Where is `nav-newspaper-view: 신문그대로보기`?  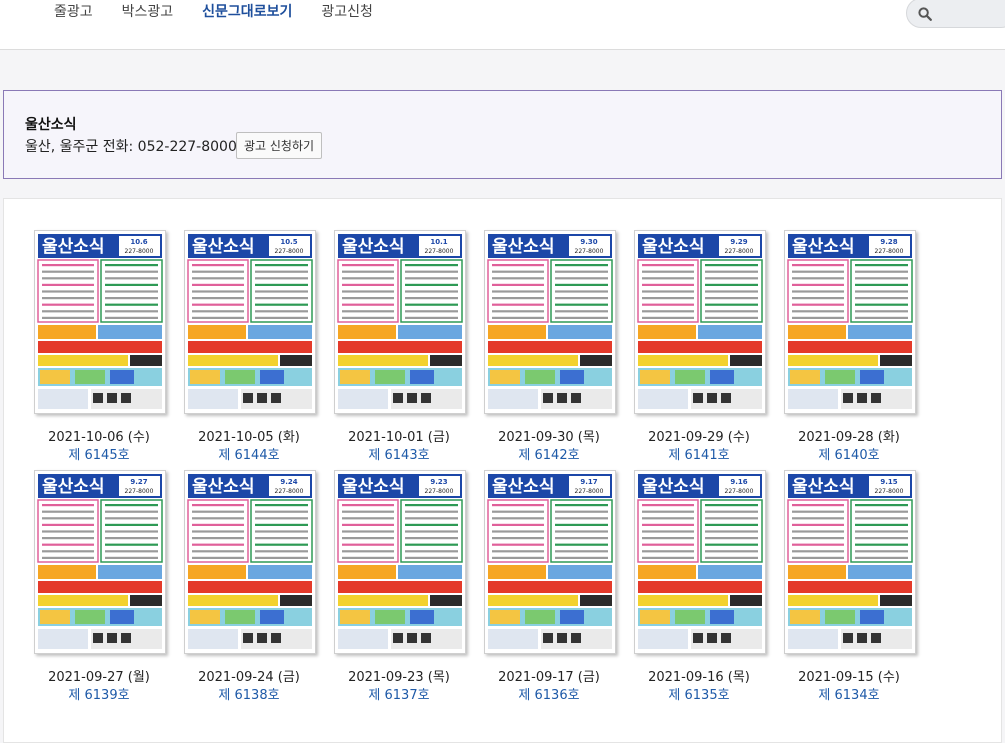
nav-newspaper-view: 신문그대로보기 is located at coordinates (247, 11).